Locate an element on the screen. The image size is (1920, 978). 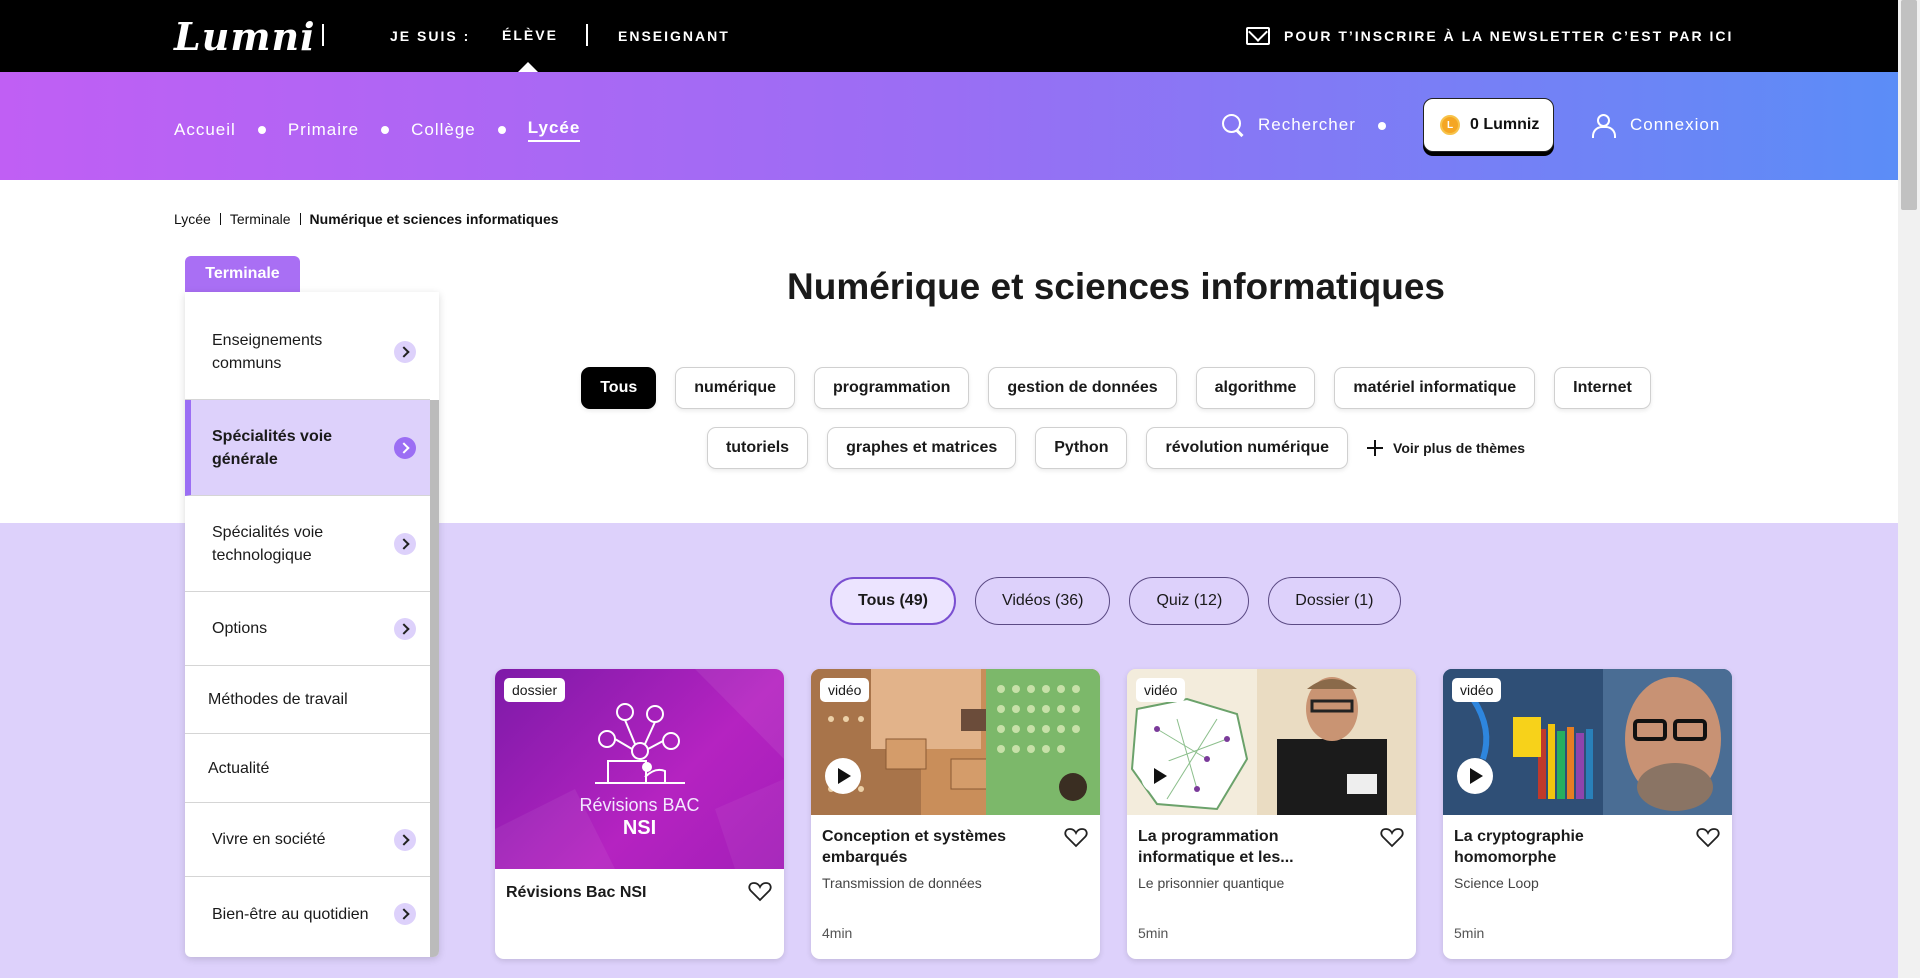
enseignant-link: ENSEIGNANT is located at coordinates (674, 36).